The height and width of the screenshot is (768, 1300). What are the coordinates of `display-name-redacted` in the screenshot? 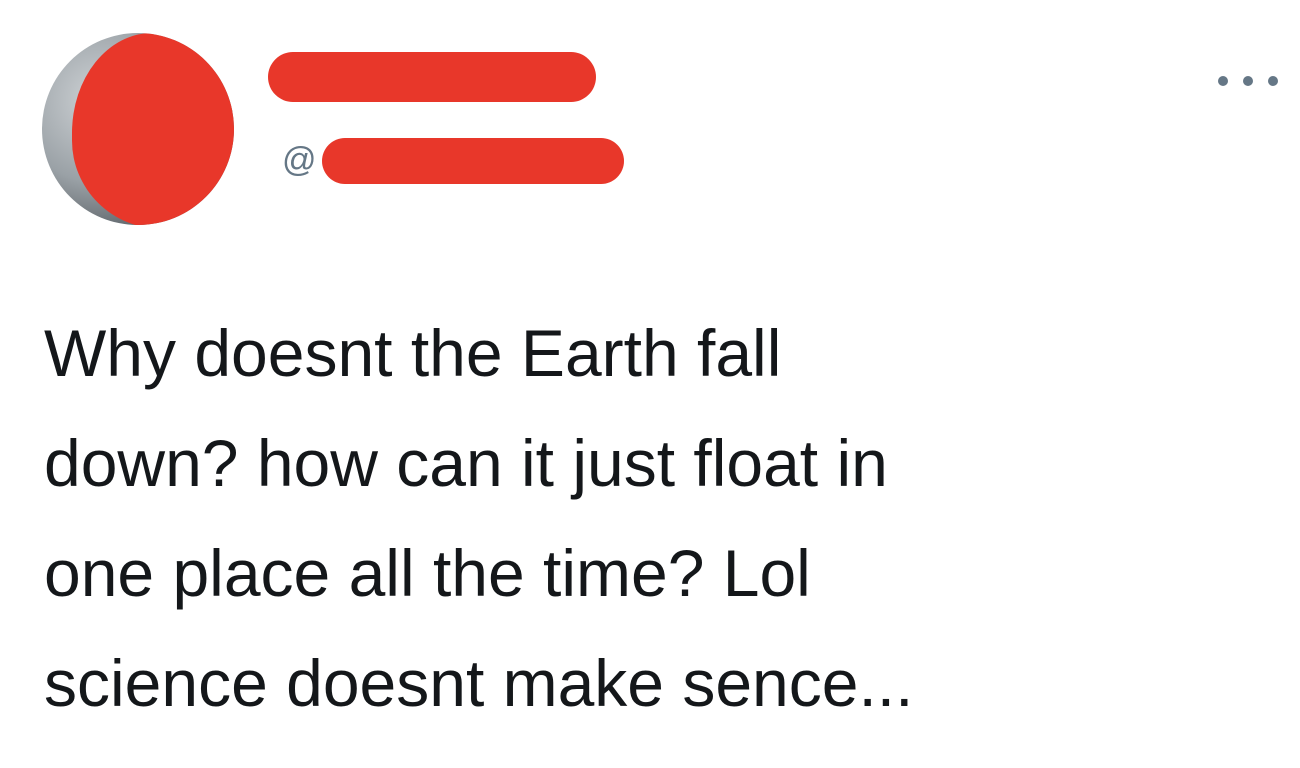 It's located at (432, 77).